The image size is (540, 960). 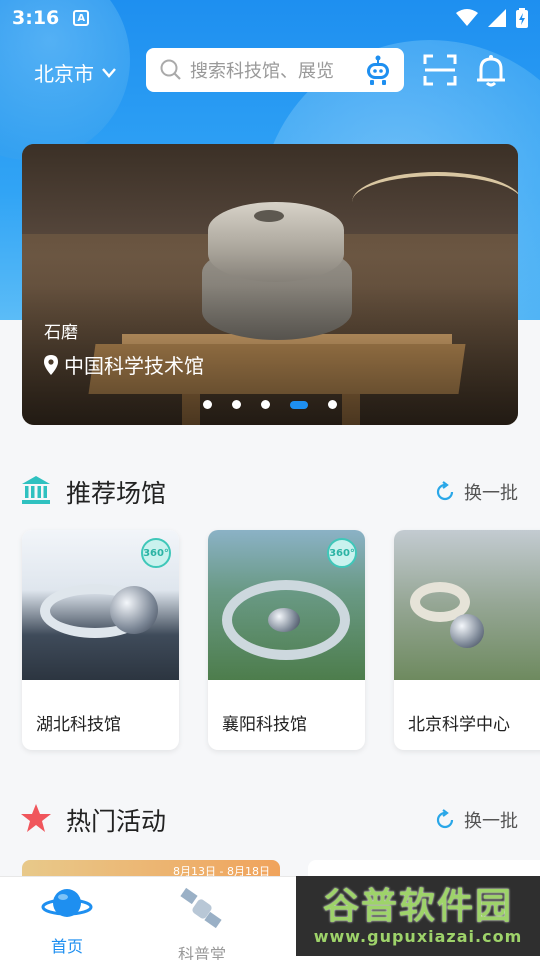 I want to click on satellite-icon, so click(x=201, y=908).